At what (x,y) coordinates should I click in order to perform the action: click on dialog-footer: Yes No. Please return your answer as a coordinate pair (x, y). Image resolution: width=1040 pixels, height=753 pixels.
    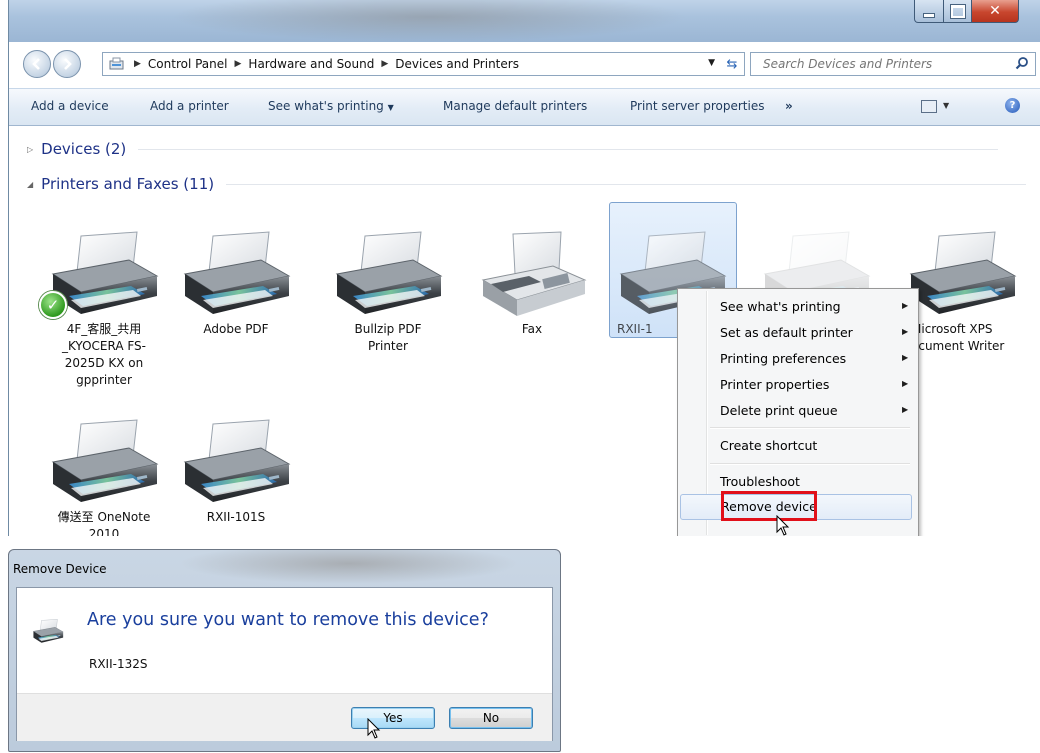
    Looking at the image, I should click on (284, 717).